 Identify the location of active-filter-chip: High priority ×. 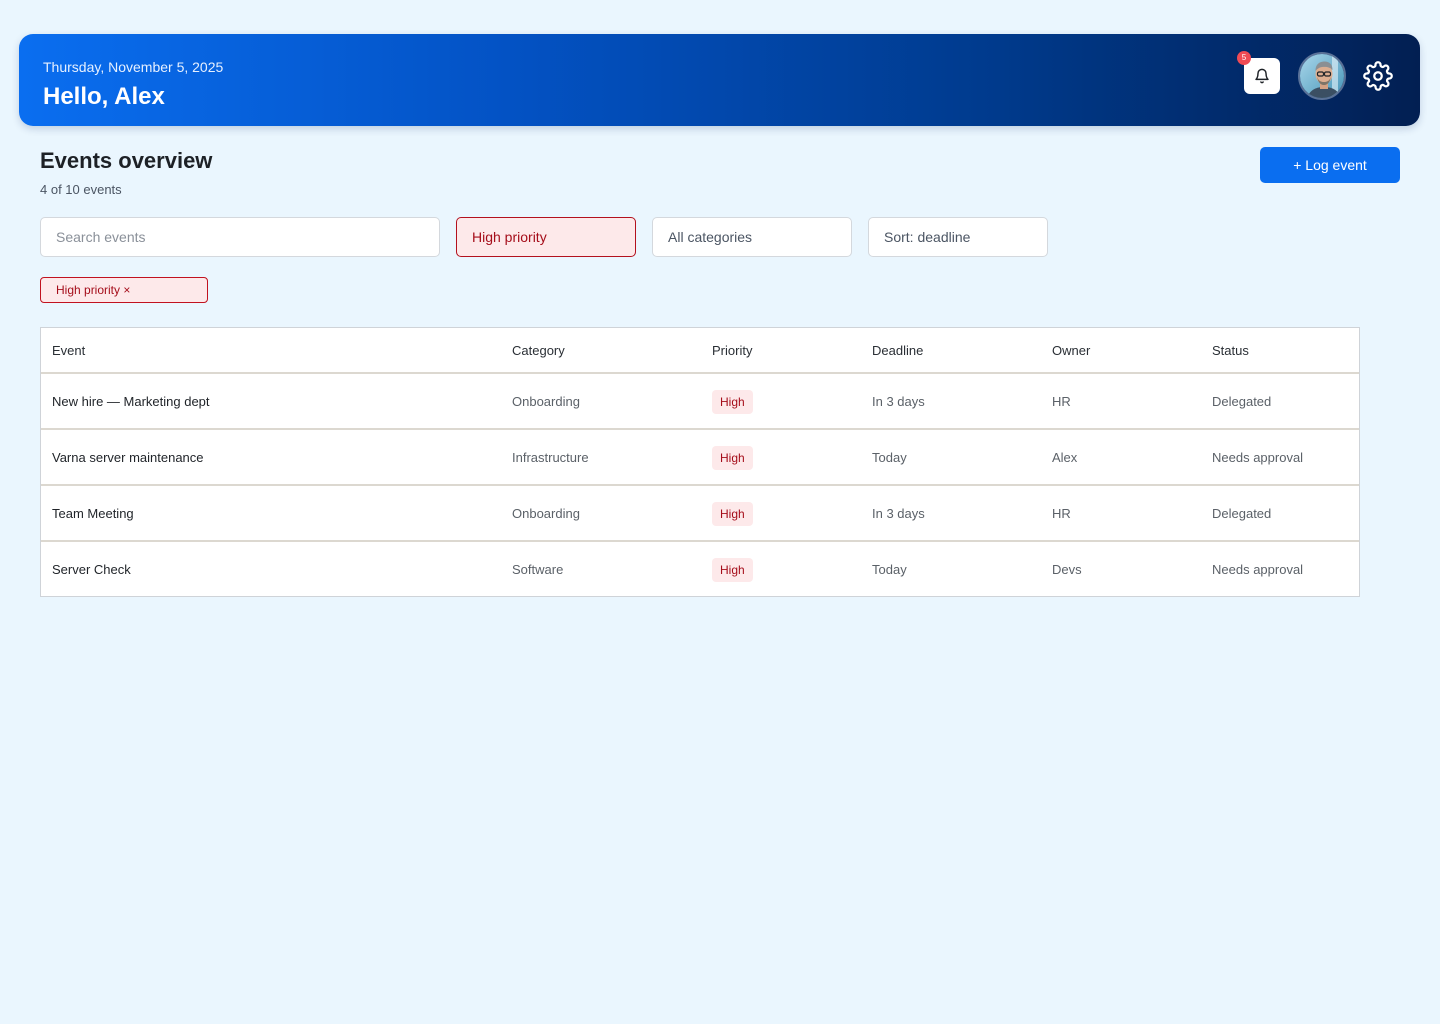
(124, 290).